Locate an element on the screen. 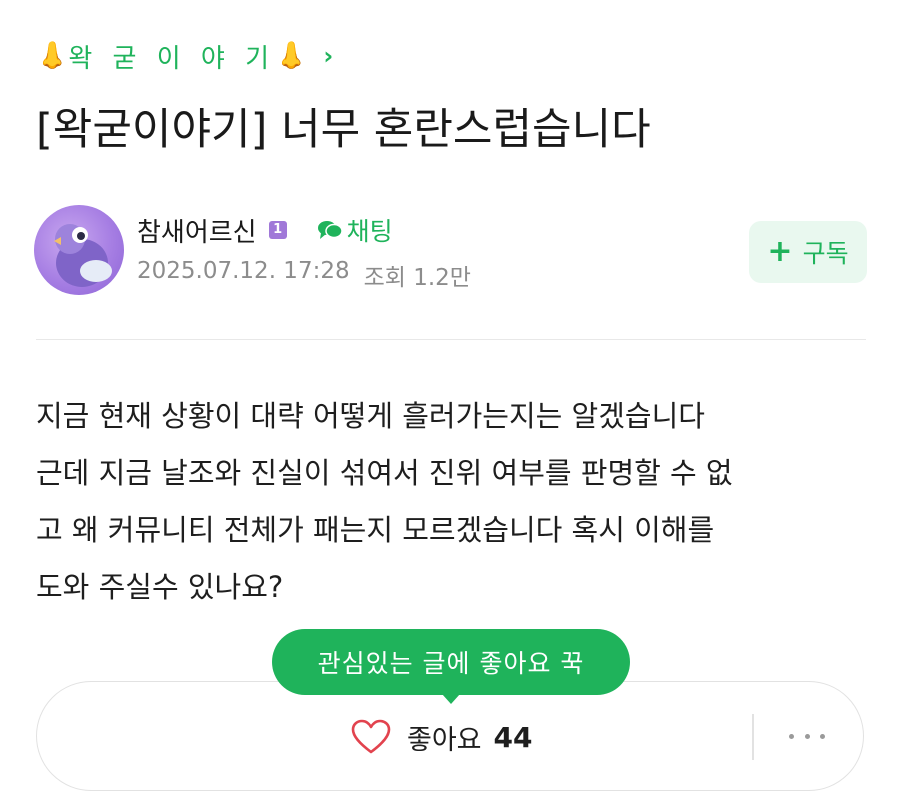  category-label: 왁 굳 이 야 기 is located at coordinates (172, 58).